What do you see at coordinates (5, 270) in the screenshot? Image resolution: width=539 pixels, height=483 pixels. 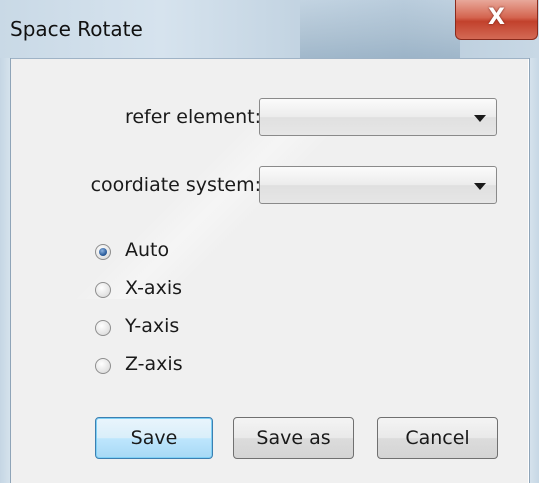 I see `window-frame-left` at bounding box center [5, 270].